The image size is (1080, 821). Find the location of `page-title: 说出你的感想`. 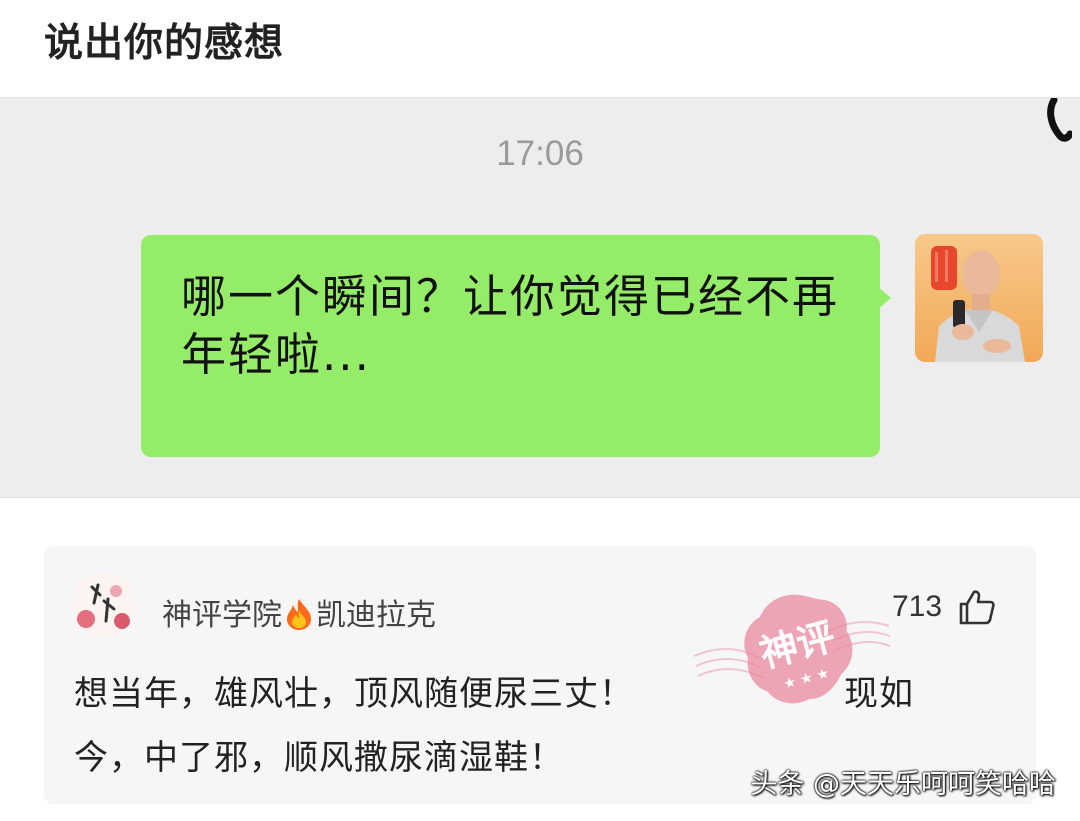

page-title: 说出你的感想 is located at coordinates (164, 43).